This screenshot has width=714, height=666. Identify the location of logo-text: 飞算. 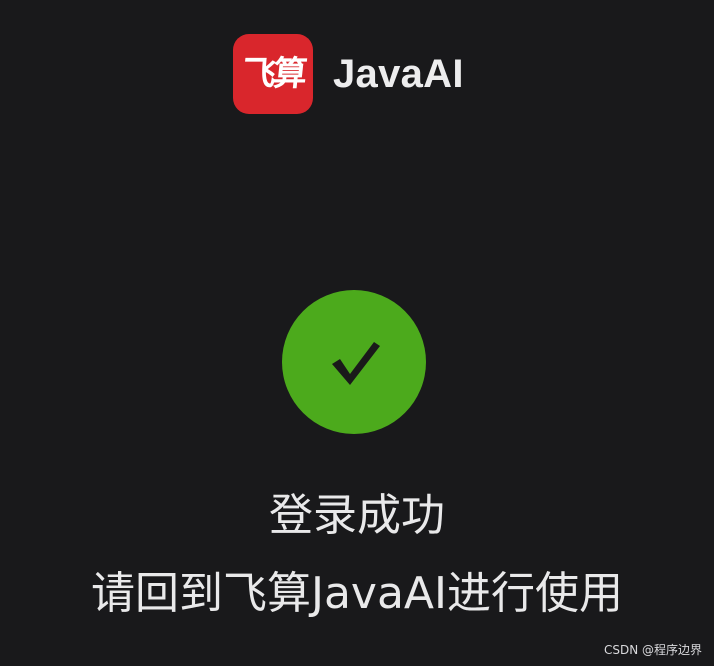
(273, 74).